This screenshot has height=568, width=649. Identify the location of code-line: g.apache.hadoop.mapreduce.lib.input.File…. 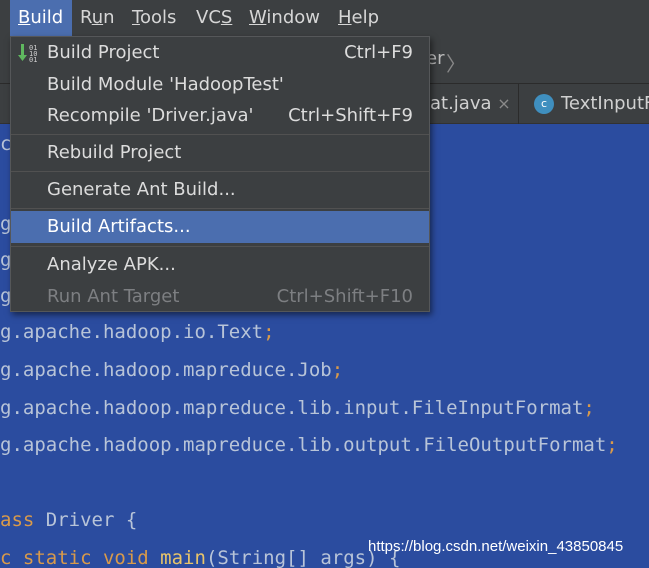
(297, 408).